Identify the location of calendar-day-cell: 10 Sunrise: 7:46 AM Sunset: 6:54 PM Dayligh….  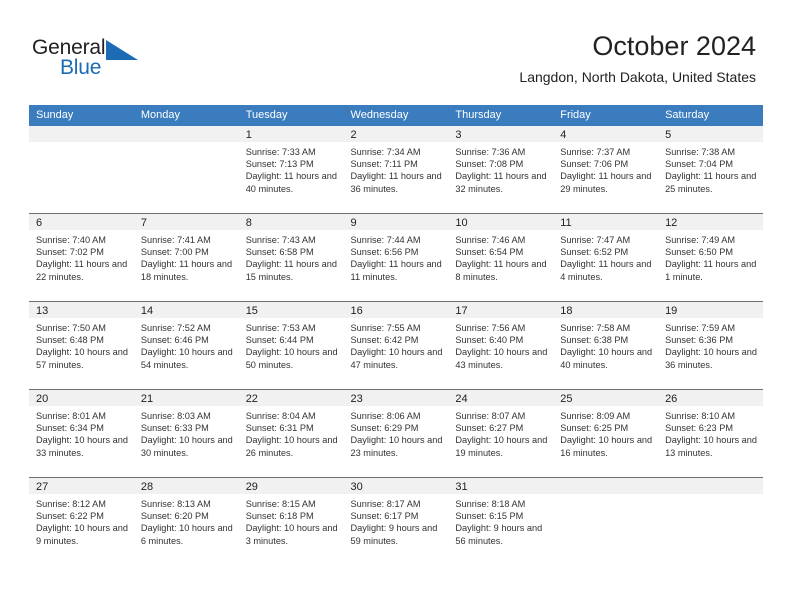
(501, 257).